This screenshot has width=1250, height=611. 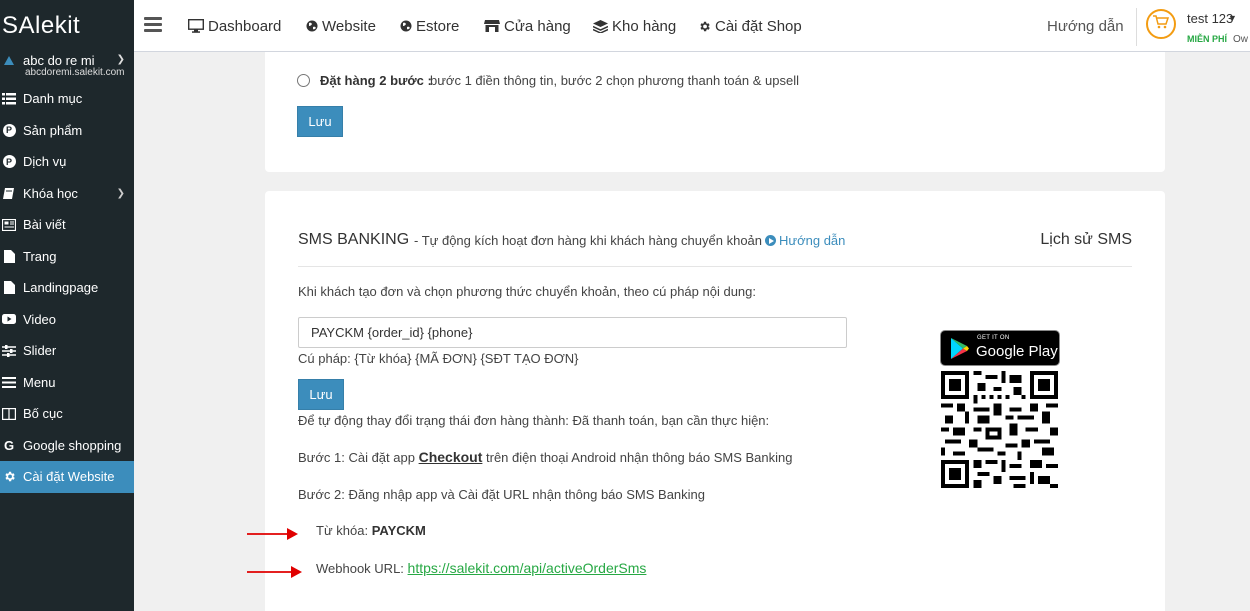 I want to click on book-icon, so click(x=9, y=193).